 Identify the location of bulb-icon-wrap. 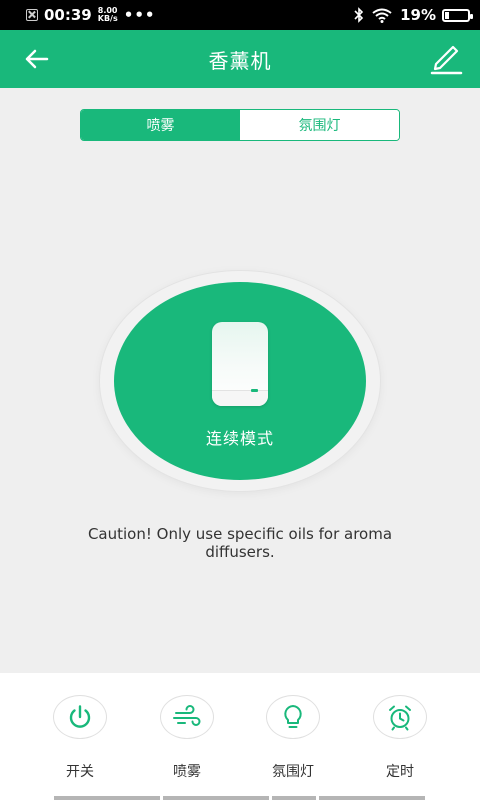
(293, 717).